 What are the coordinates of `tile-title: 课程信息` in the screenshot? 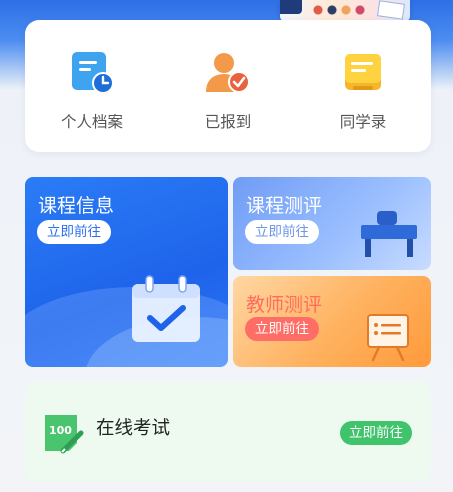 It's located at (76, 206).